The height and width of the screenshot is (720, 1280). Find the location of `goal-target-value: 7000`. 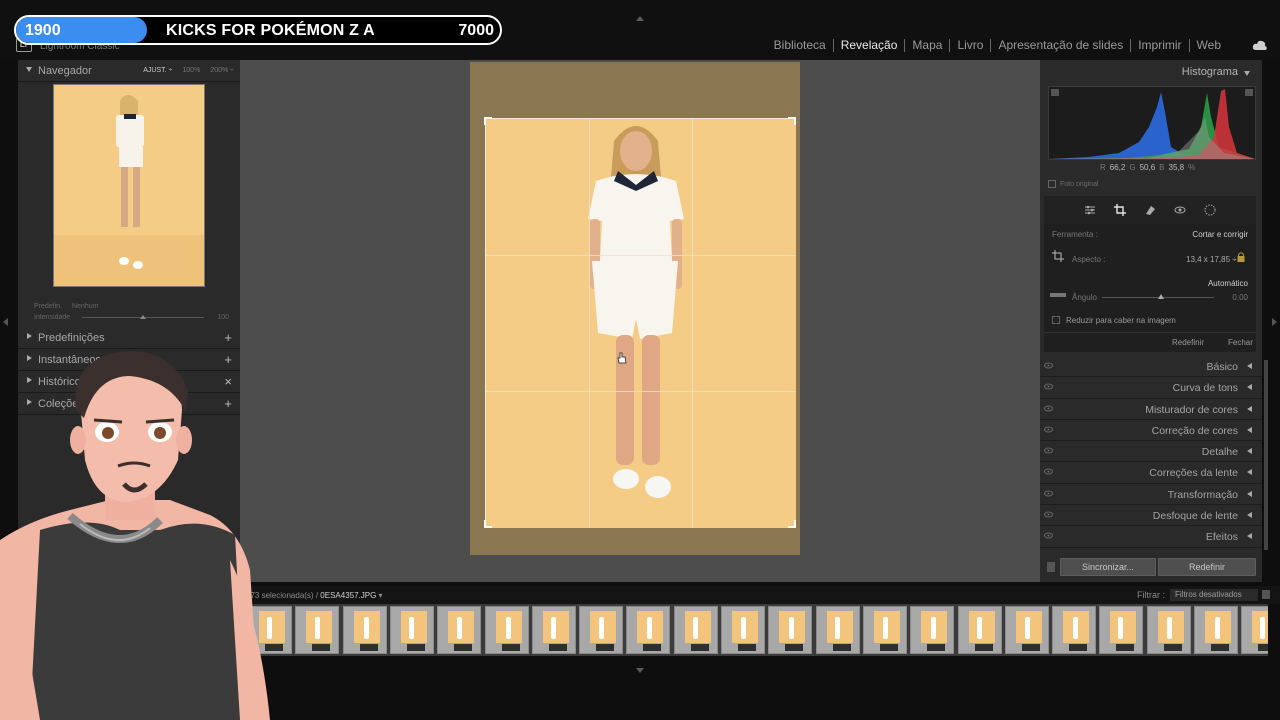

goal-target-value: 7000 is located at coordinates (476, 30).